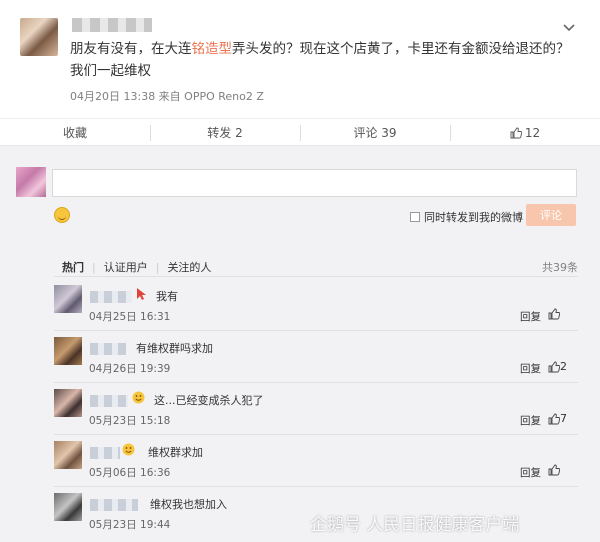 This screenshot has width=600, height=542. I want to click on forward-option: 同时转发到我的微博, so click(466, 217).